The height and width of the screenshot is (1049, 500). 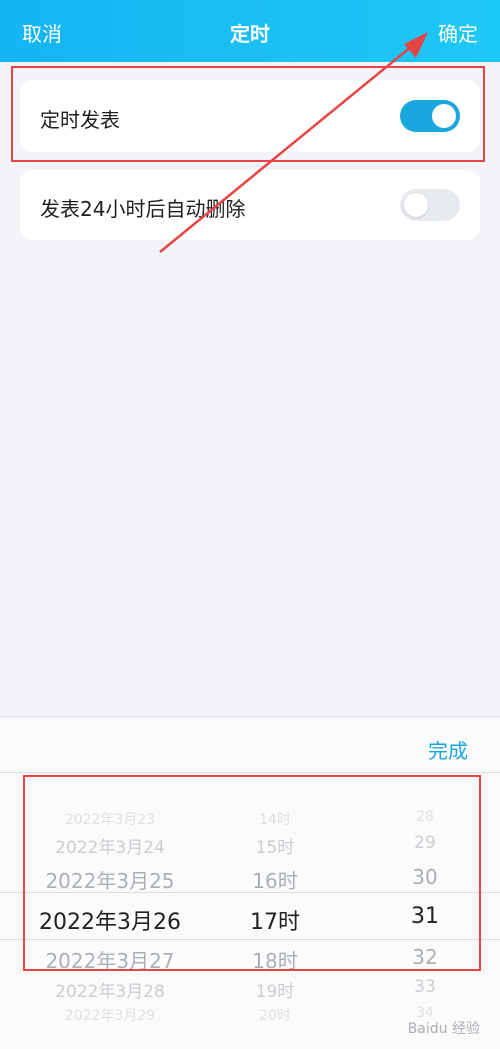 What do you see at coordinates (425, 987) in the screenshot?
I see `minute-option: 33` at bounding box center [425, 987].